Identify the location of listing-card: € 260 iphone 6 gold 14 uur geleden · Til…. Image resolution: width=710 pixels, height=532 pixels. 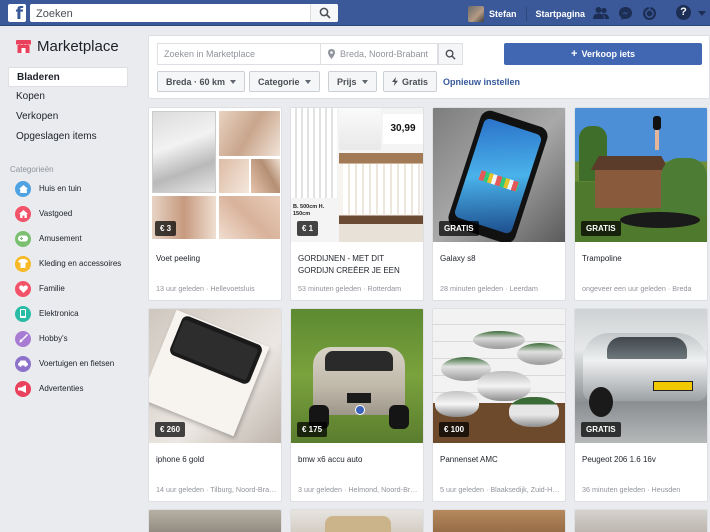
(215, 405).